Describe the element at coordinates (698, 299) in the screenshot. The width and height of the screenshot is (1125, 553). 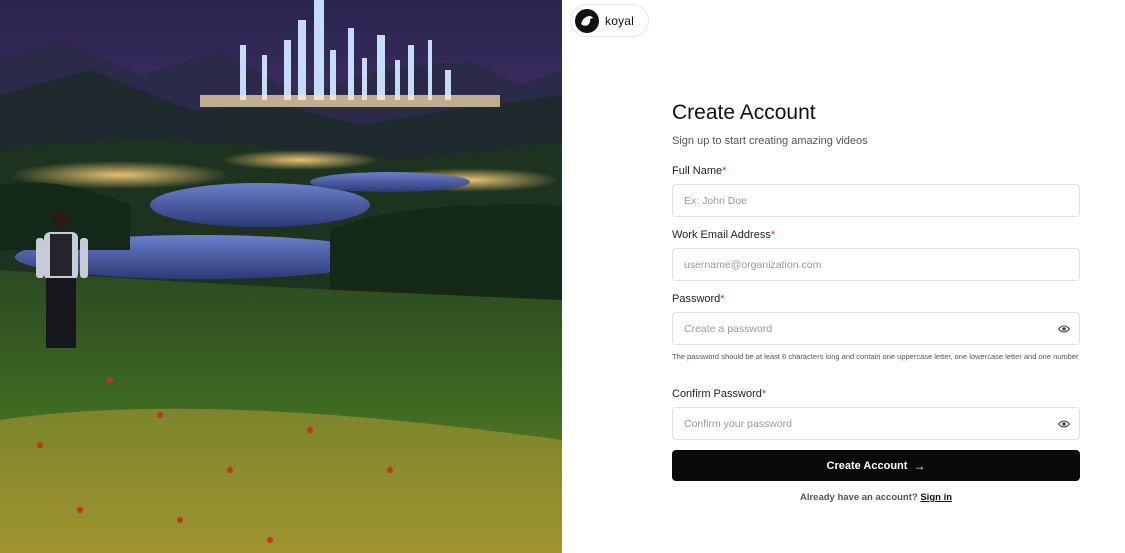
I see `password-label: Password*` at that location.